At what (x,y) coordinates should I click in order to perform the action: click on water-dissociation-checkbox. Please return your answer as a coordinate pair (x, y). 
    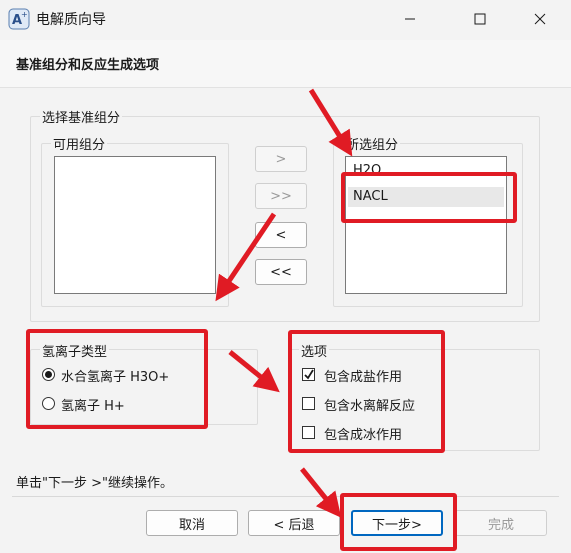
    Looking at the image, I should click on (308, 403).